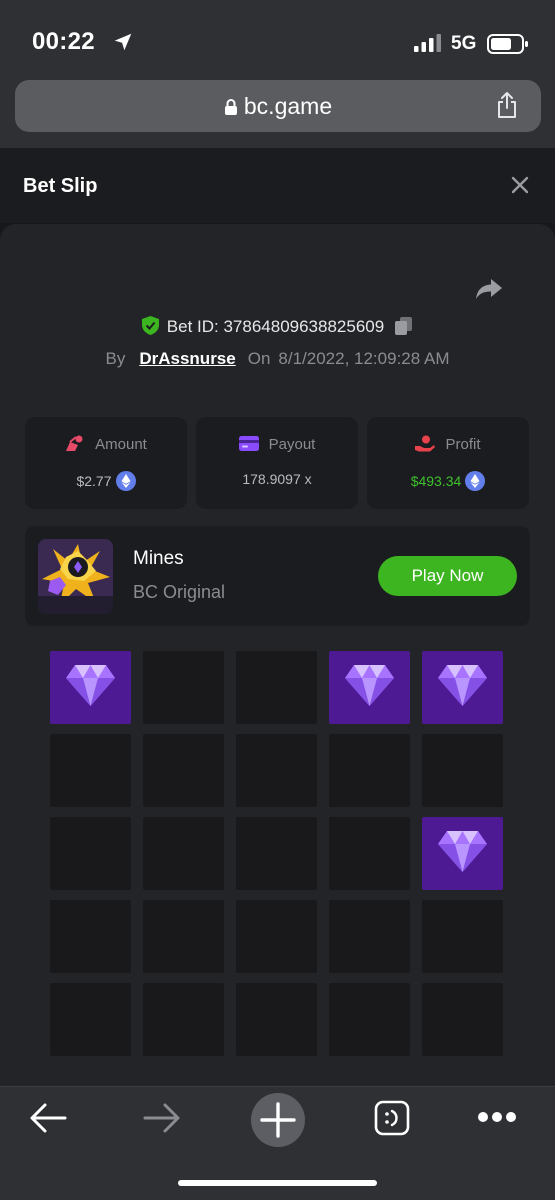 The width and height of the screenshot is (555, 1200). I want to click on payout-label: Payout, so click(292, 444).